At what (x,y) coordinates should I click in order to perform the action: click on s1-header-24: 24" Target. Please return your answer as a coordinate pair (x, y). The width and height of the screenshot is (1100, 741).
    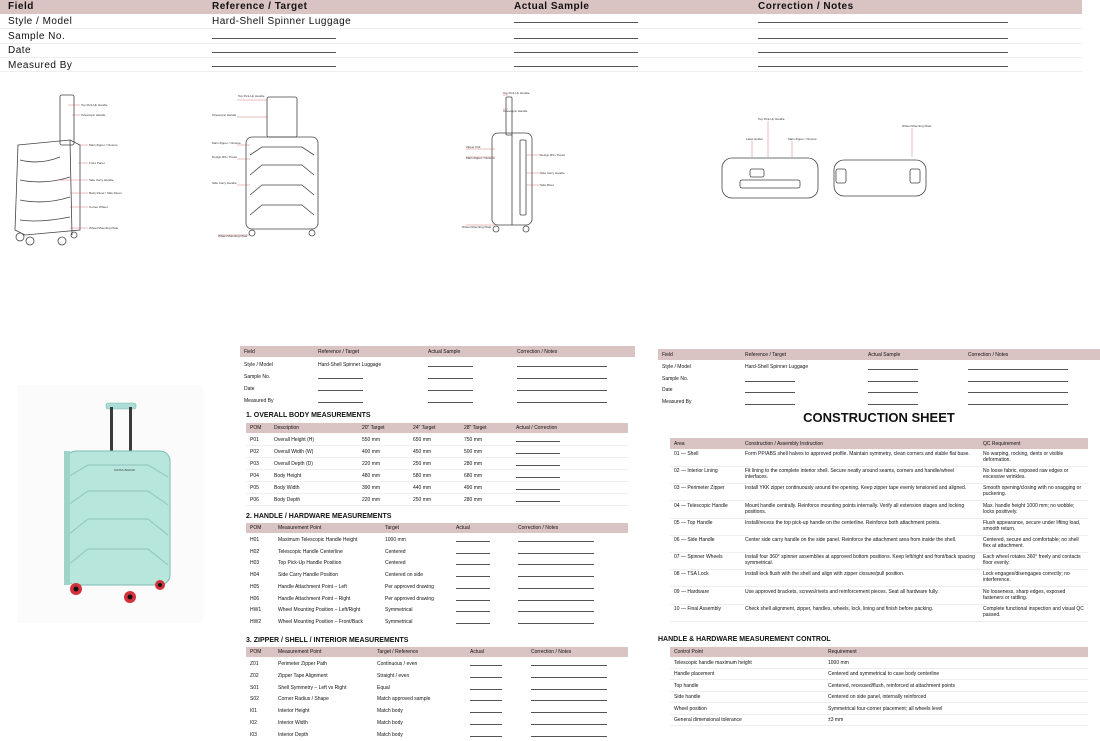
    Looking at the image, I should click on (424, 428).